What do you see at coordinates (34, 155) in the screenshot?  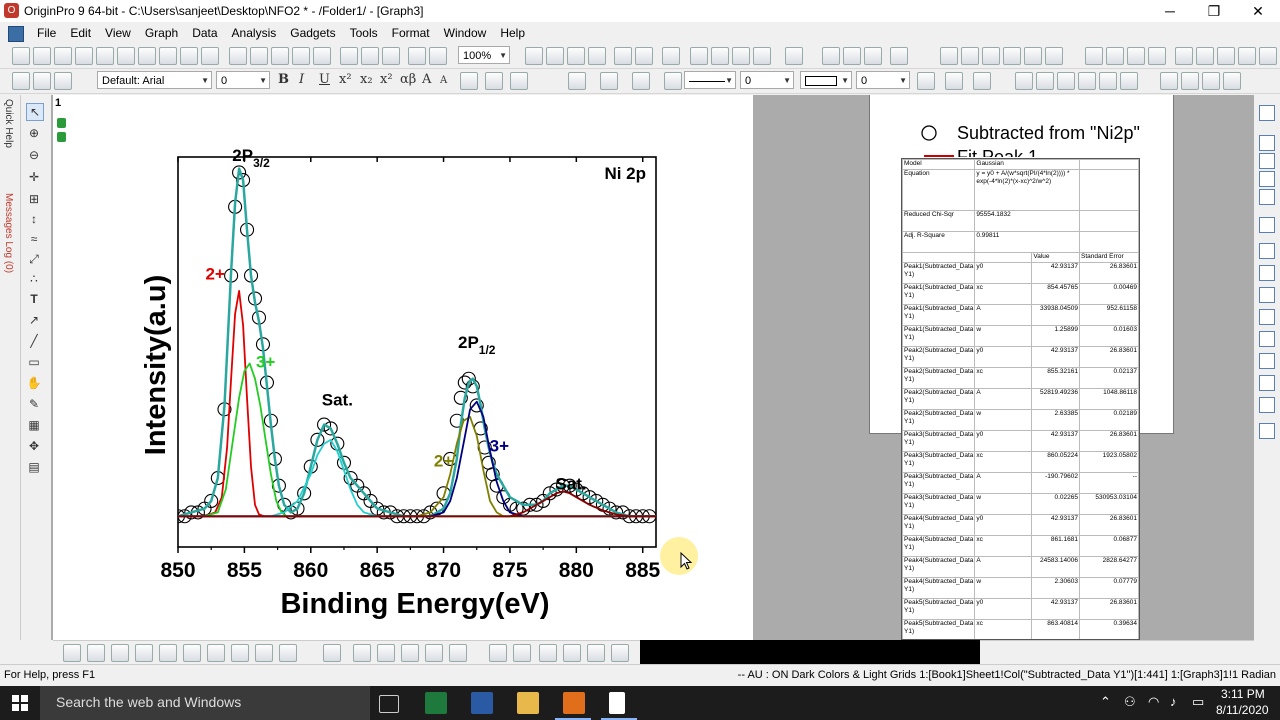 I see `zoom-out-icon: ⊖` at bounding box center [34, 155].